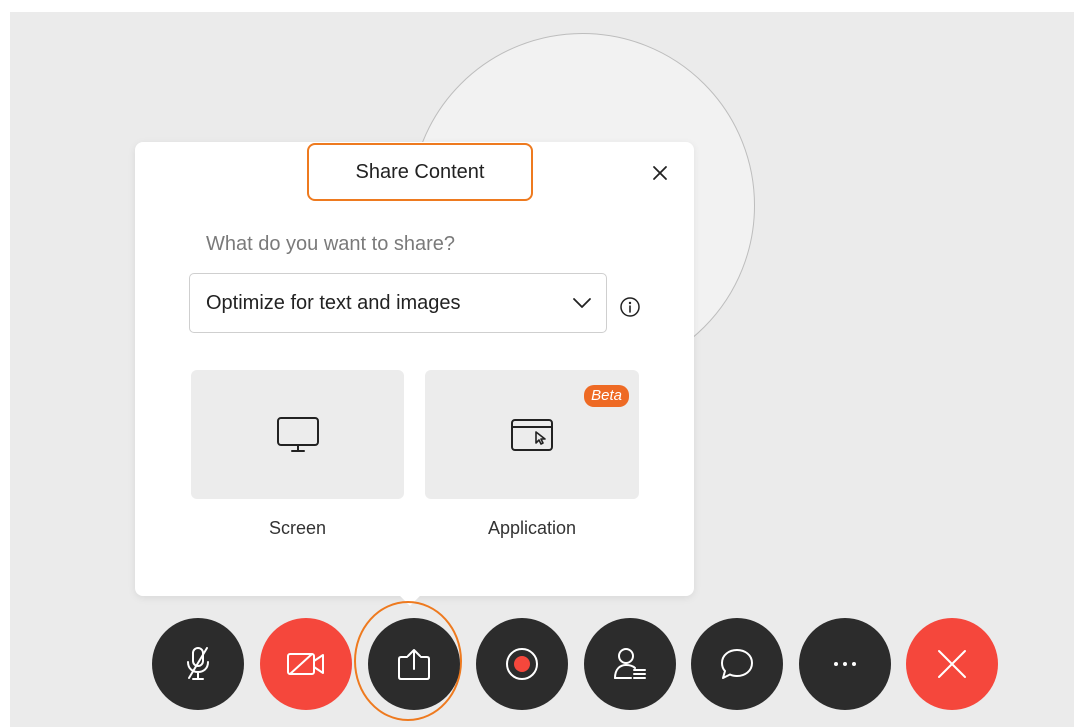 The image size is (1074, 727). I want to click on dialog-title: Share Content, so click(420, 172).